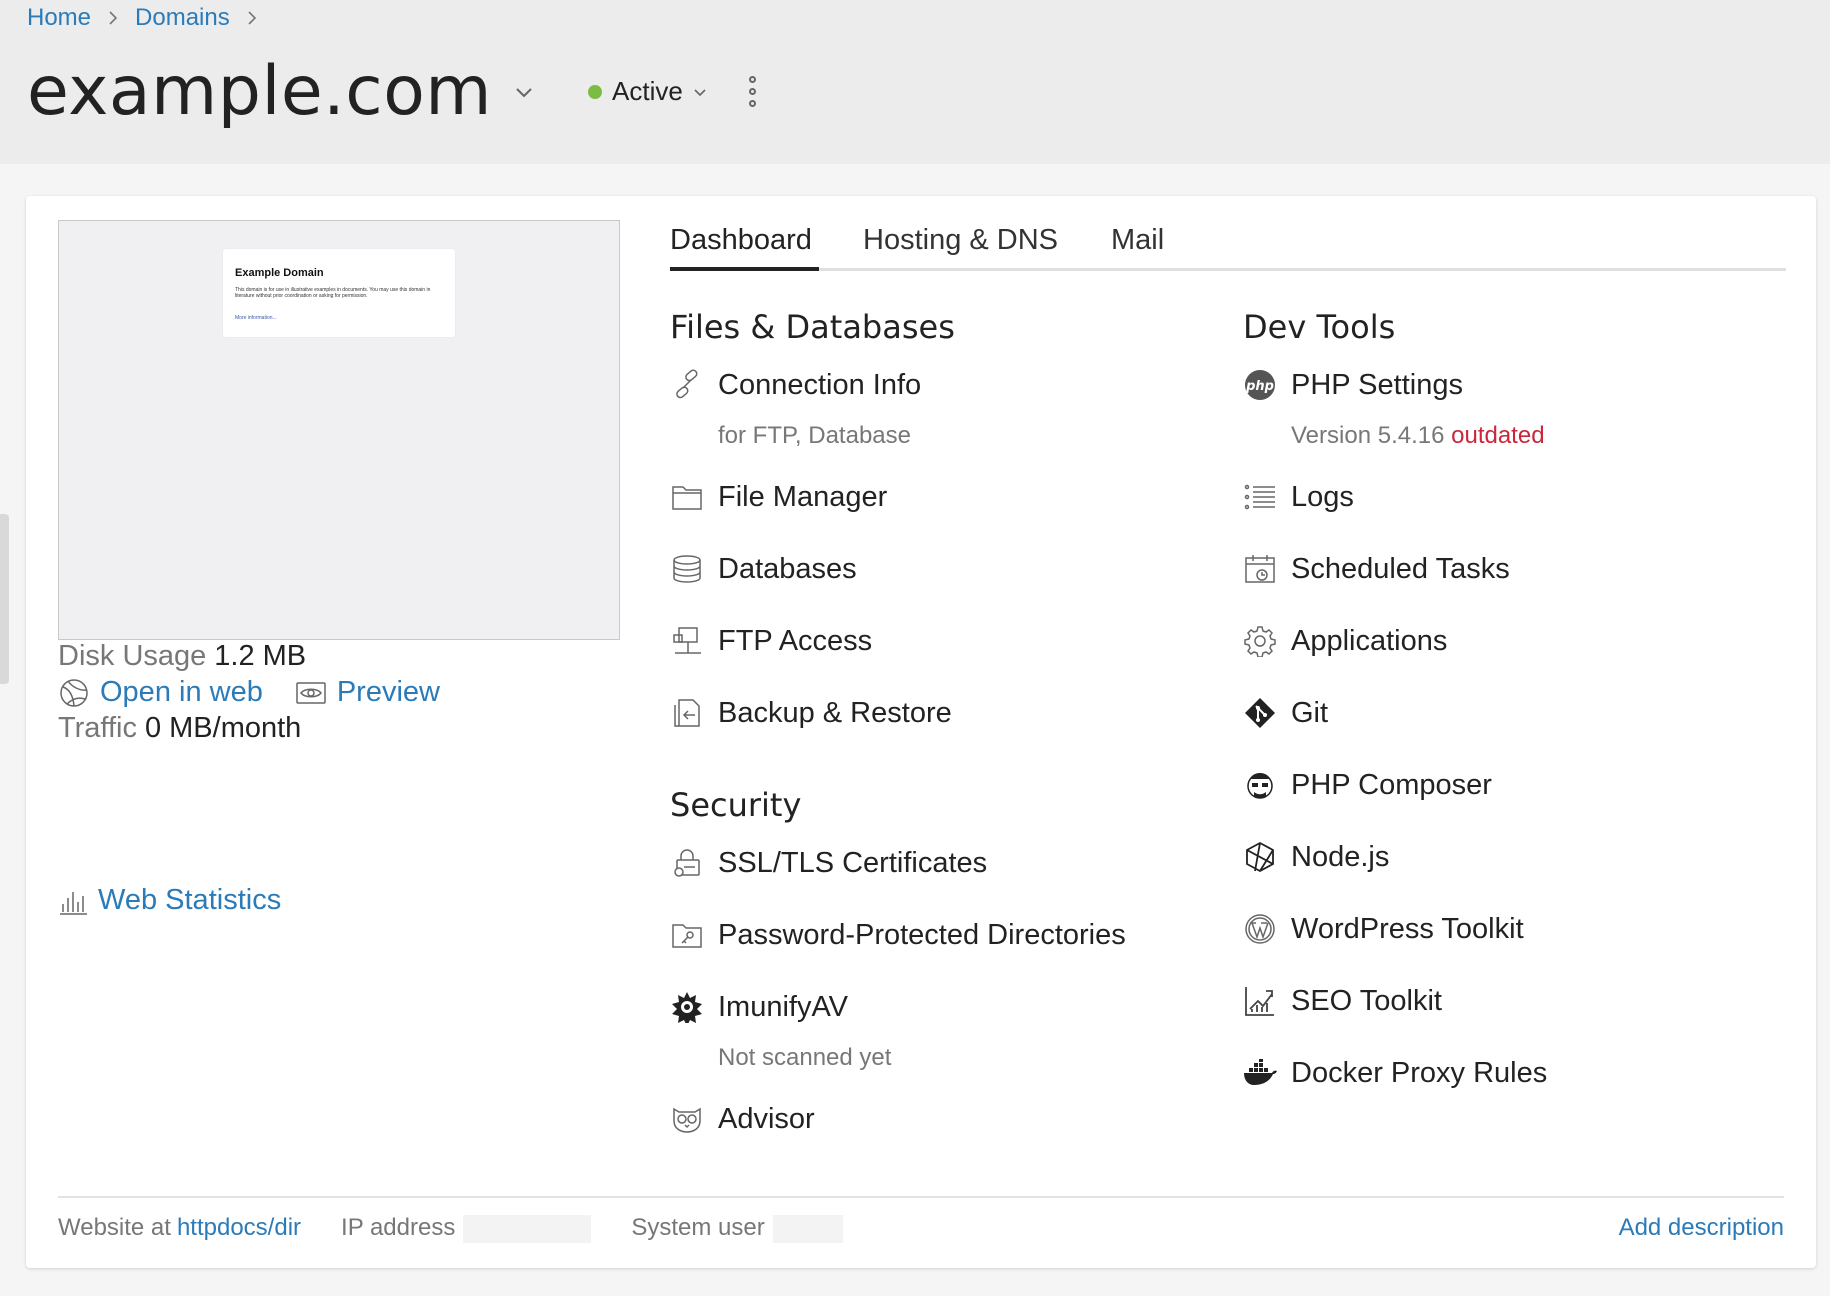  I want to click on php-outdated-badge: outdated, so click(1498, 435).